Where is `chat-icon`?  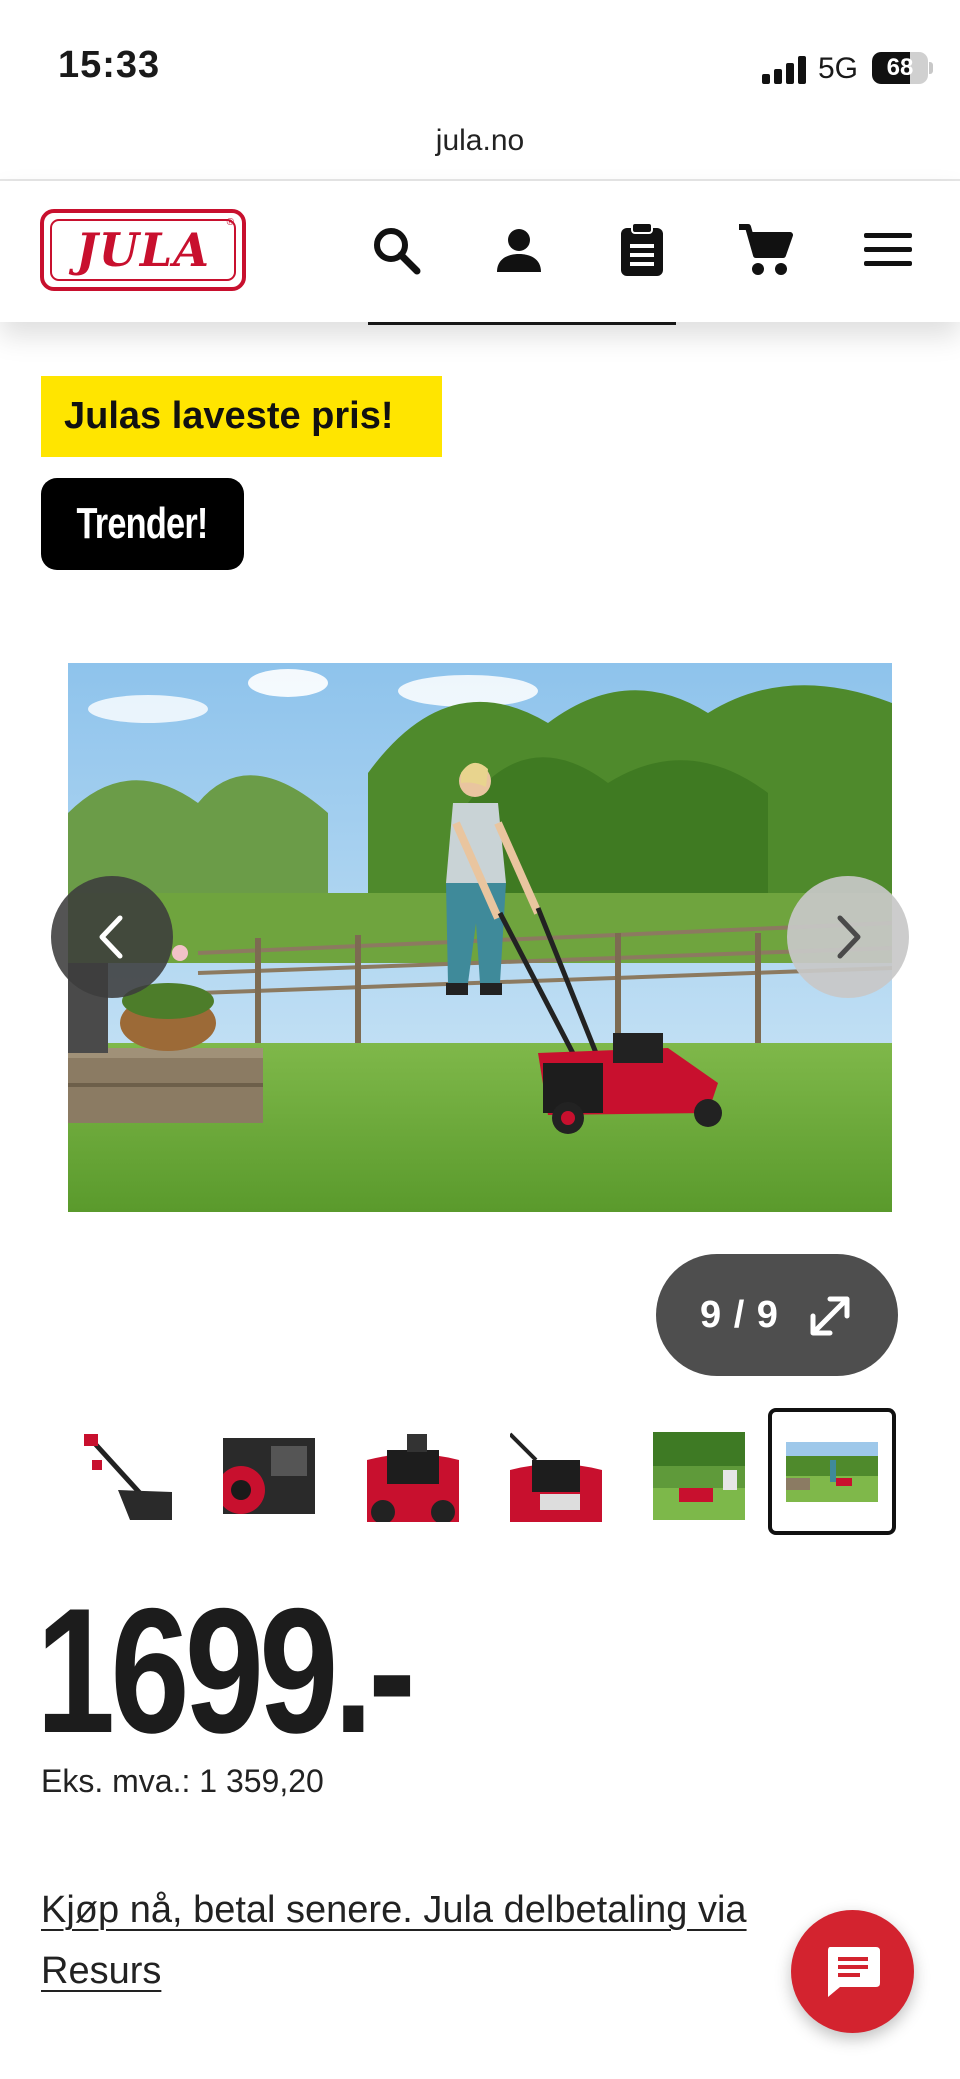 chat-icon is located at coordinates (853, 1971).